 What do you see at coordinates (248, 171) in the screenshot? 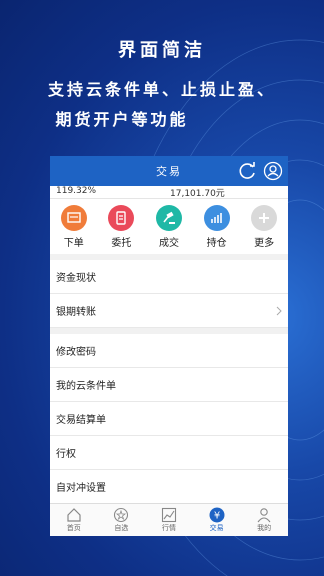
I see `refresh-icon` at bounding box center [248, 171].